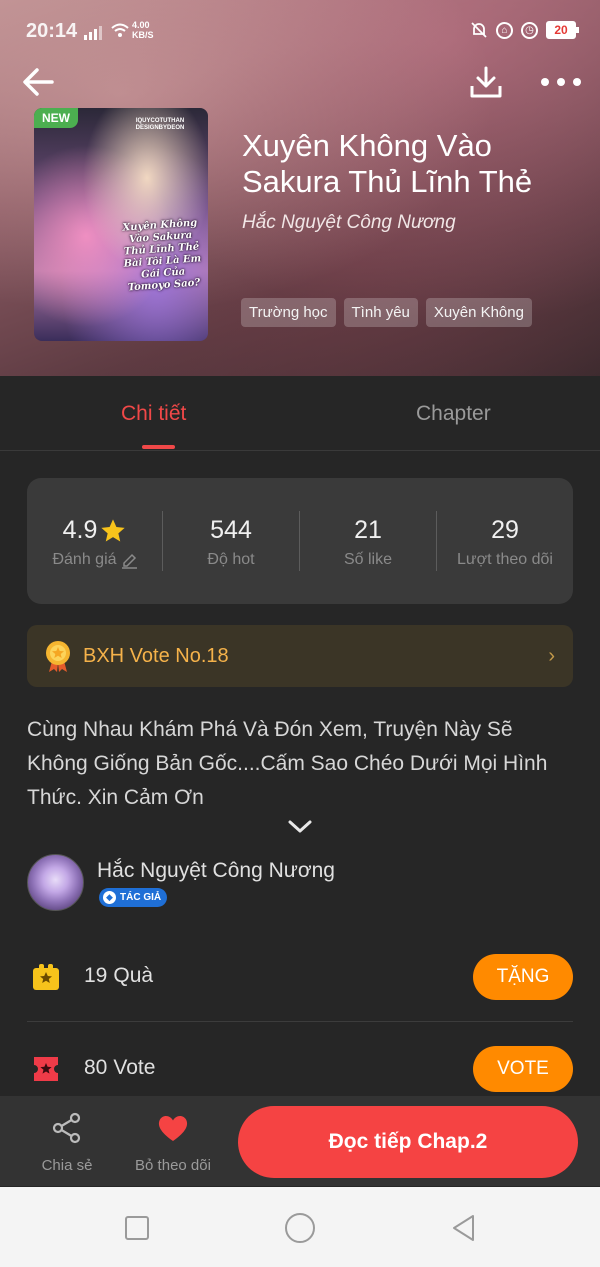 This screenshot has height=1267, width=600. I want to click on chevron-right-icon: ›, so click(551, 656).